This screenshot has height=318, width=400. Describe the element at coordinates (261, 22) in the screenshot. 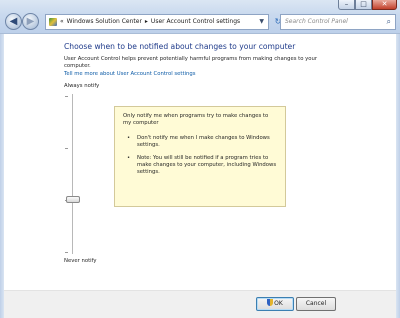

I see `address-dropdown-icon: ▼` at that location.